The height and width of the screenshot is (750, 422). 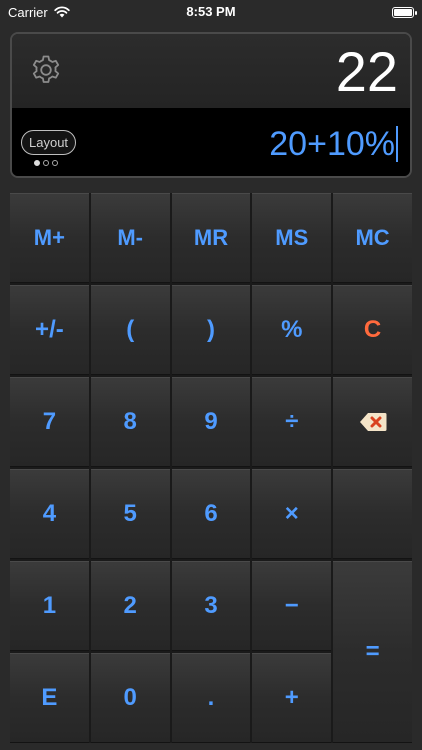 What do you see at coordinates (130, 606) in the screenshot?
I see `digit-2-button: 2` at bounding box center [130, 606].